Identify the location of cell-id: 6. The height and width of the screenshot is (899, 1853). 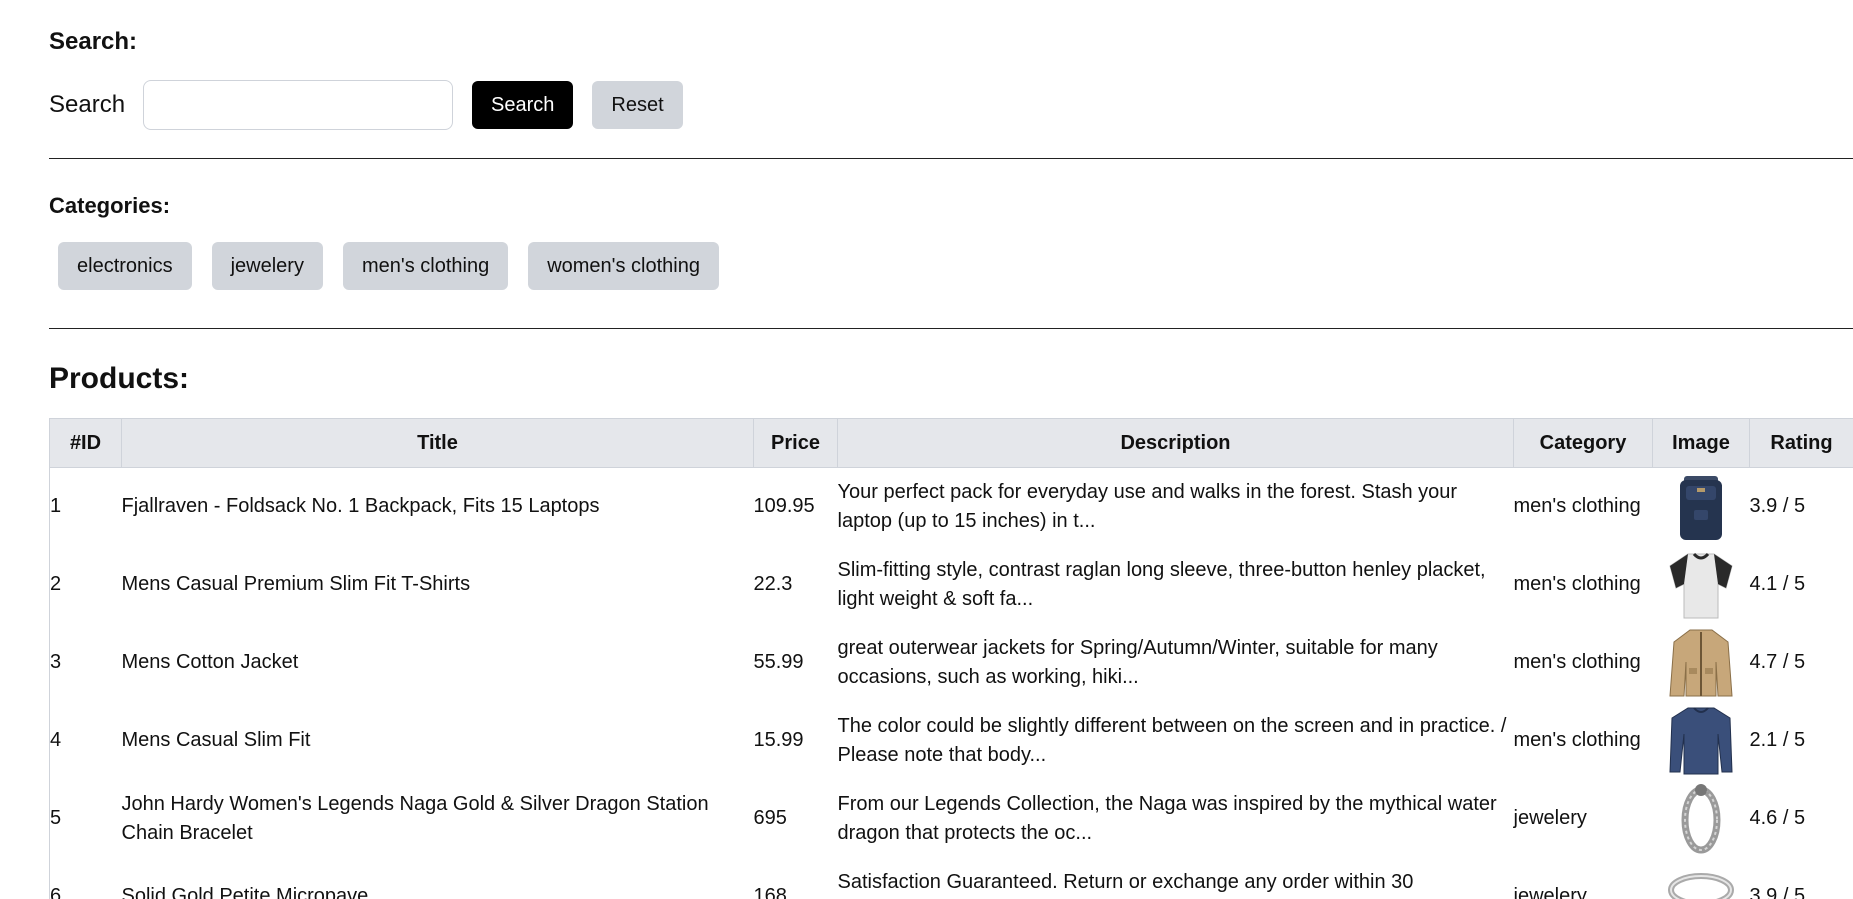
(85, 878).